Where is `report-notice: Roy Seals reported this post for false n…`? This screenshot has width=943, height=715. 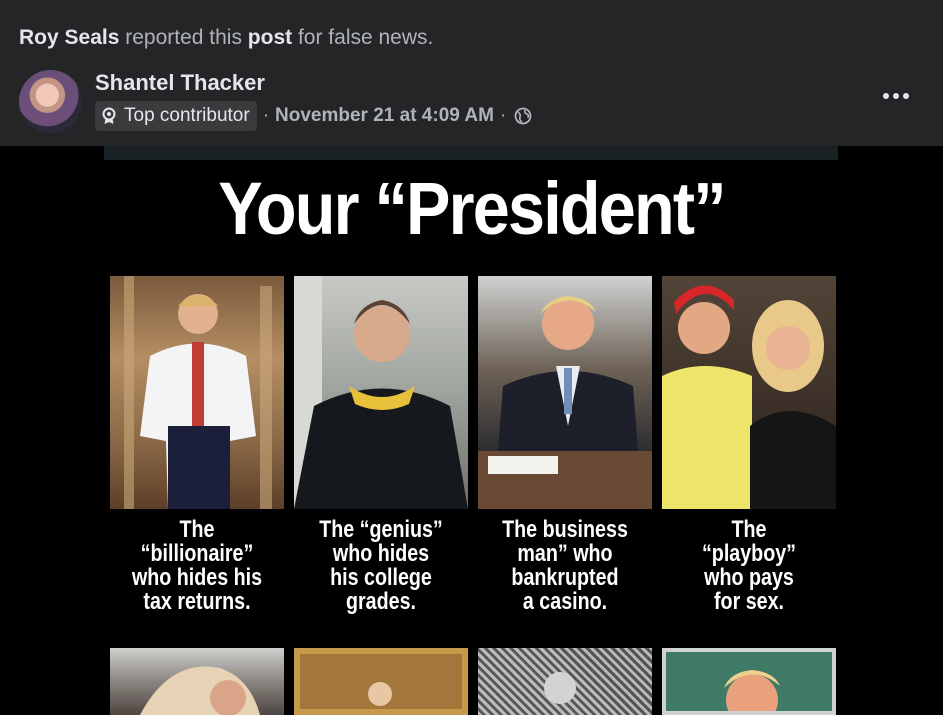 report-notice: Roy Seals reported this post for false n… is located at coordinates (226, 38).